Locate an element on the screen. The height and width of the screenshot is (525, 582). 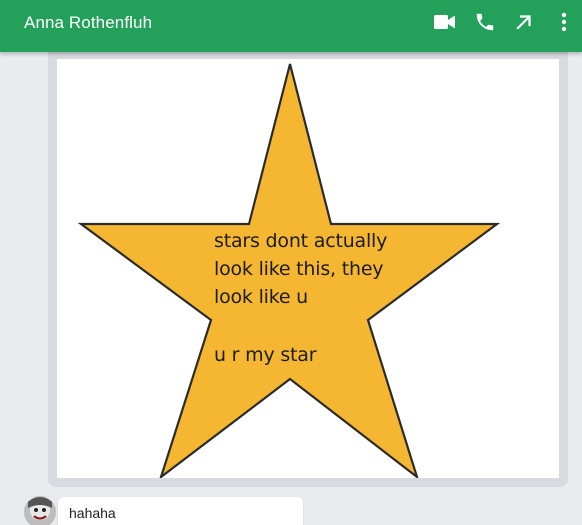
message-text: hahaha is located at coordinates (92, 513).